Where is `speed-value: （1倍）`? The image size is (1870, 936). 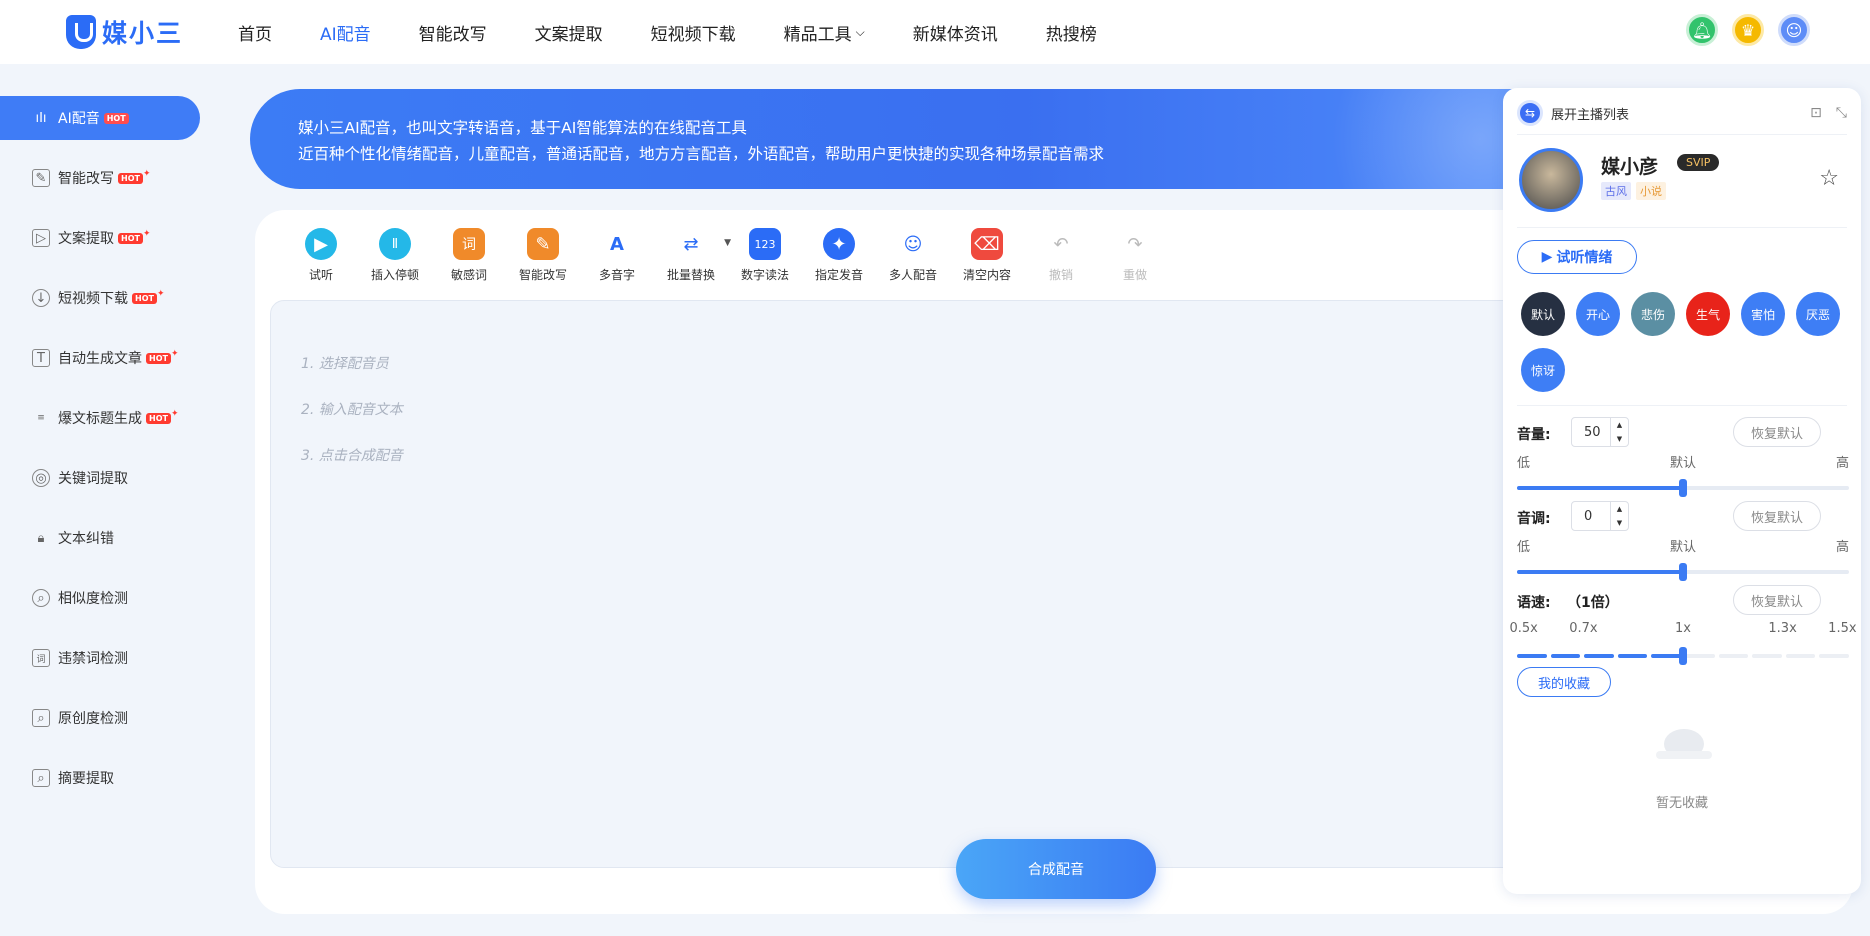
speed-value: （1倍） is located at coordinates (1593, 603).